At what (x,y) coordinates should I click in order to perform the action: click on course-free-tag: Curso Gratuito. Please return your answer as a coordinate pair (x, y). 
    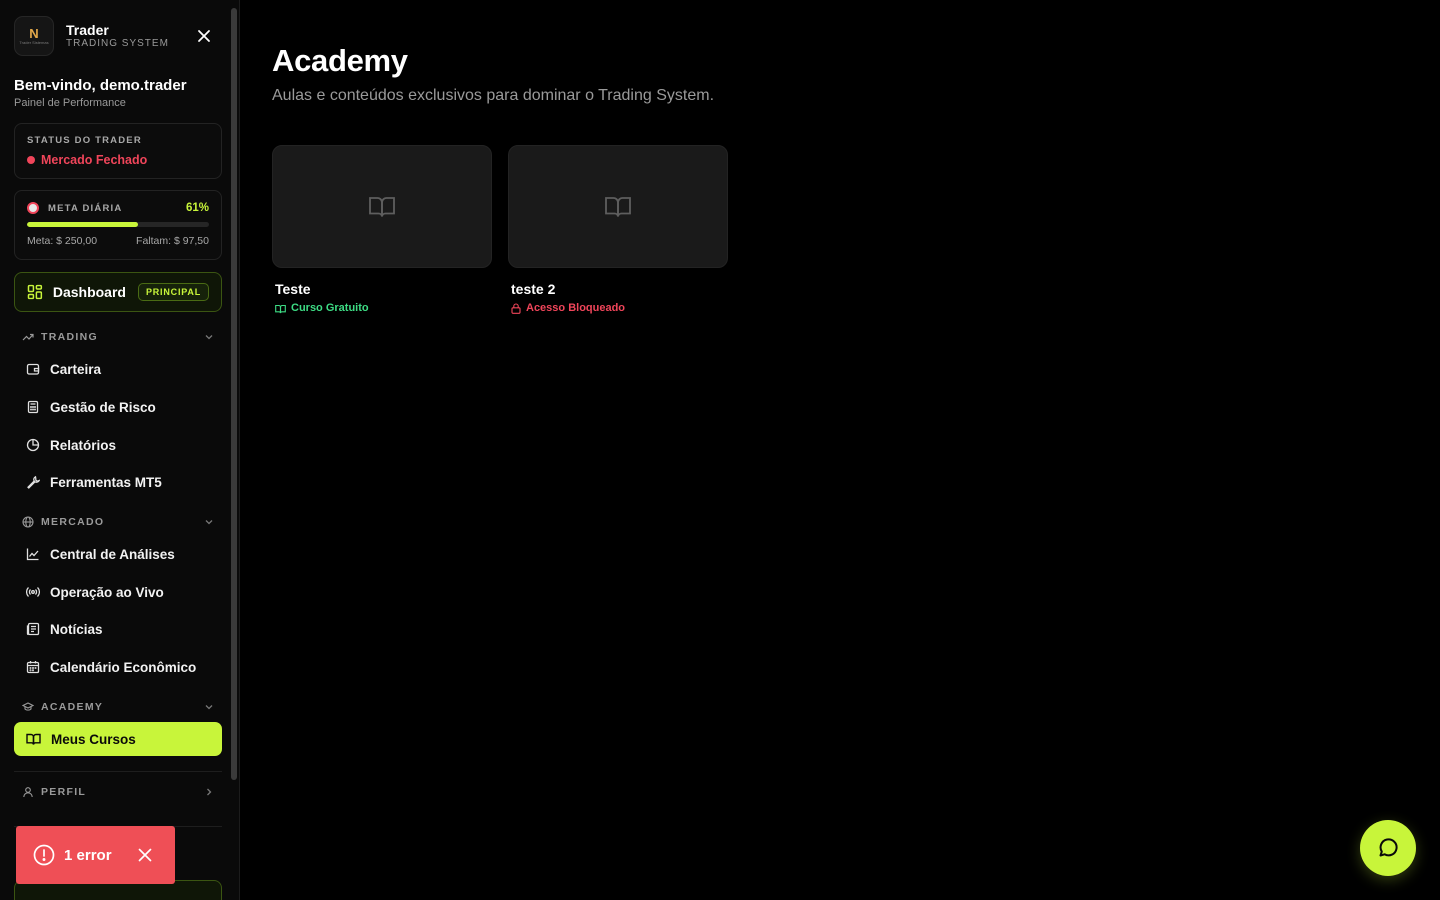
    Looking at the image, I should click on (383, 308).